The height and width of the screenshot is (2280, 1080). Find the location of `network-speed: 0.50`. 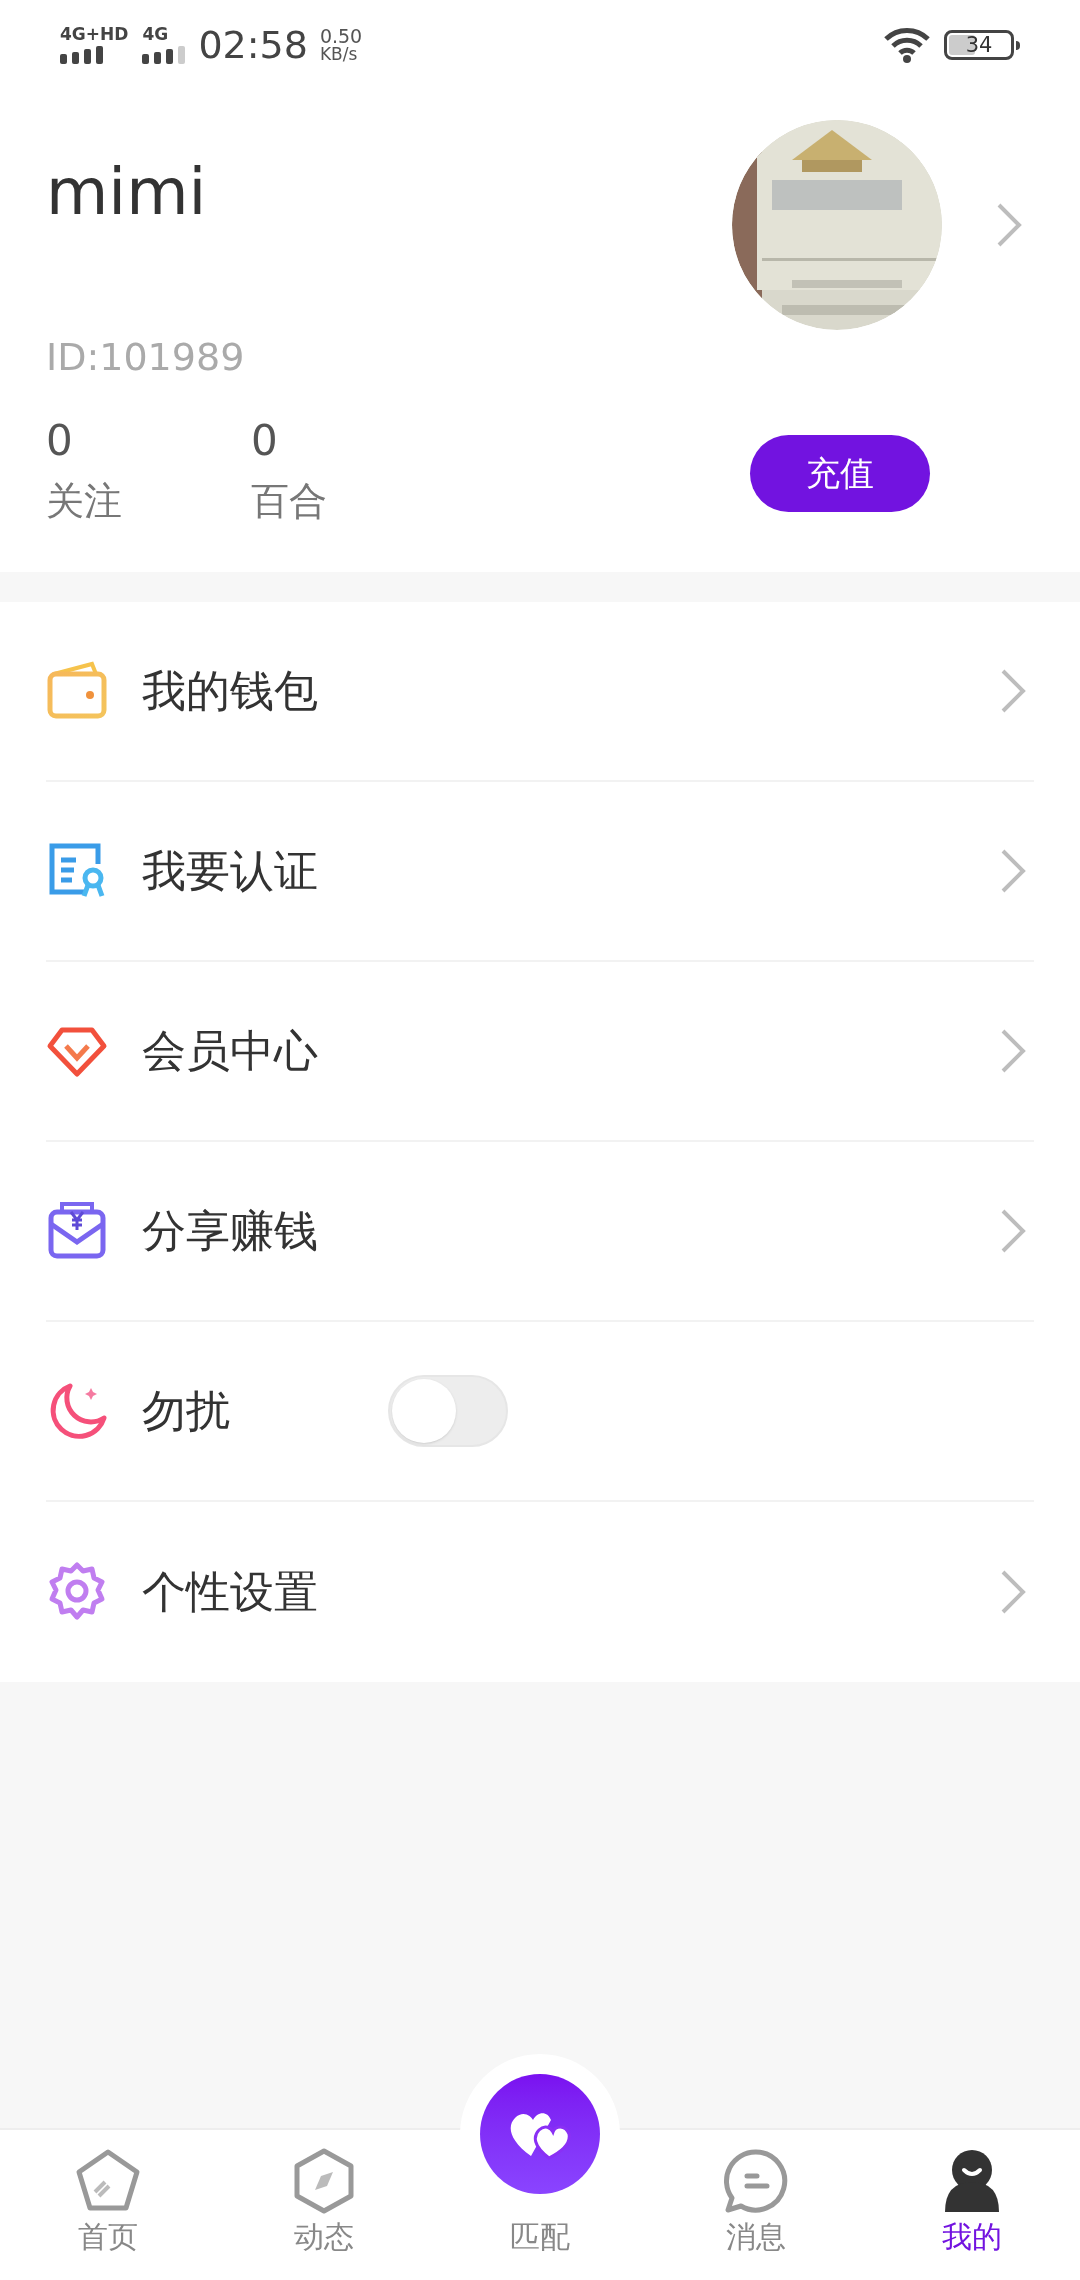

network-speed: 0.50 is located at coordinates (341, 36).